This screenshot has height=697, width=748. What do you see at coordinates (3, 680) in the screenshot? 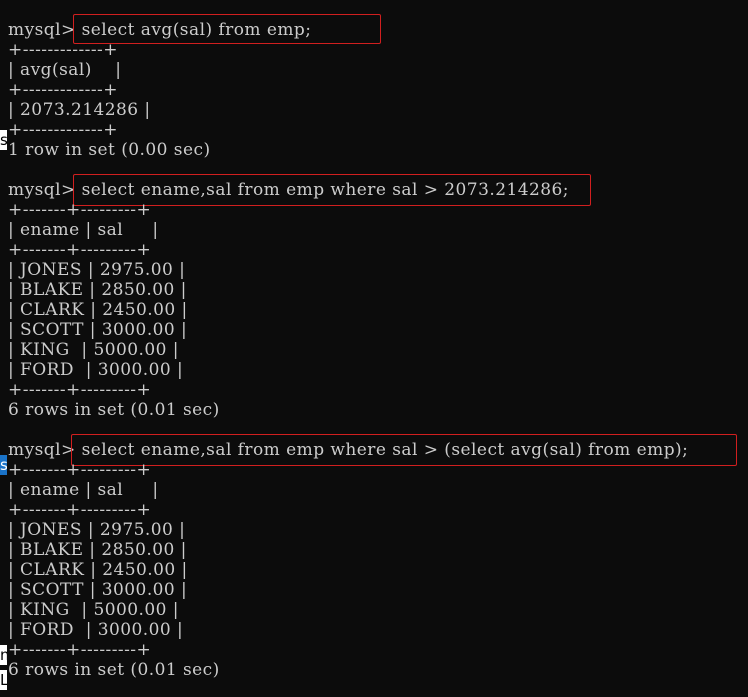
I see `edge-fragment: L` at bounding box center [3, 680].